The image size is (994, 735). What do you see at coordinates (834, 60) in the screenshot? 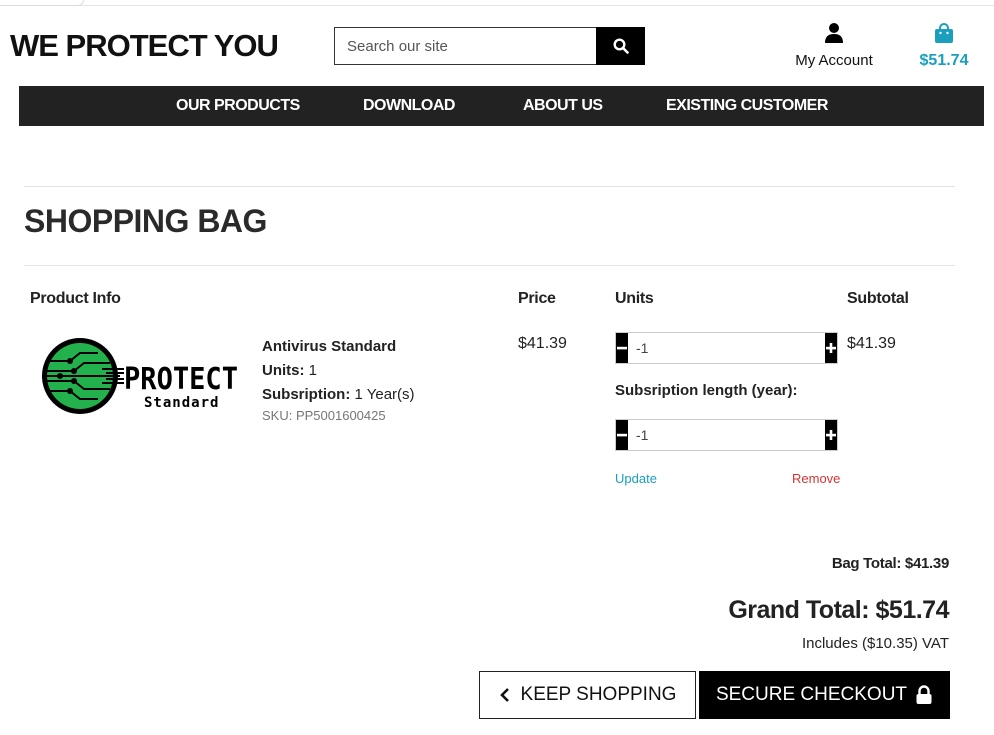
I see `my-account-label: My Account` at bounding box center [834, 60].